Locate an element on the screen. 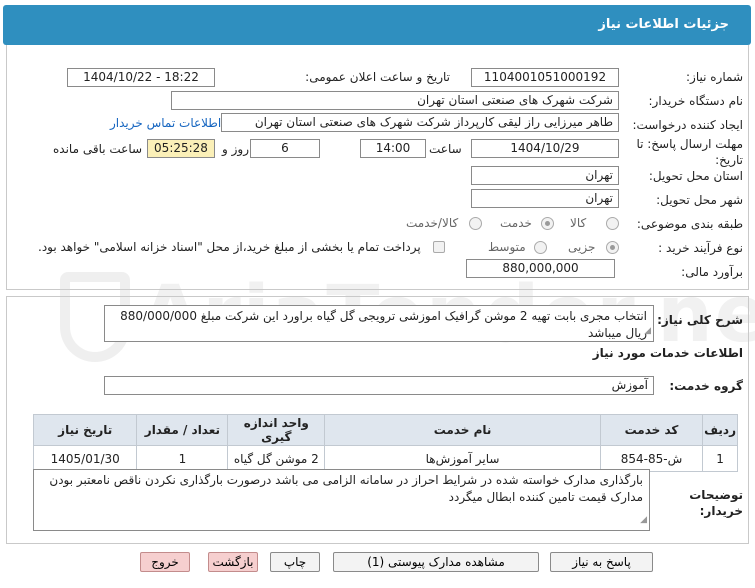  days-label: روز و is located at coordinates (235, 149).